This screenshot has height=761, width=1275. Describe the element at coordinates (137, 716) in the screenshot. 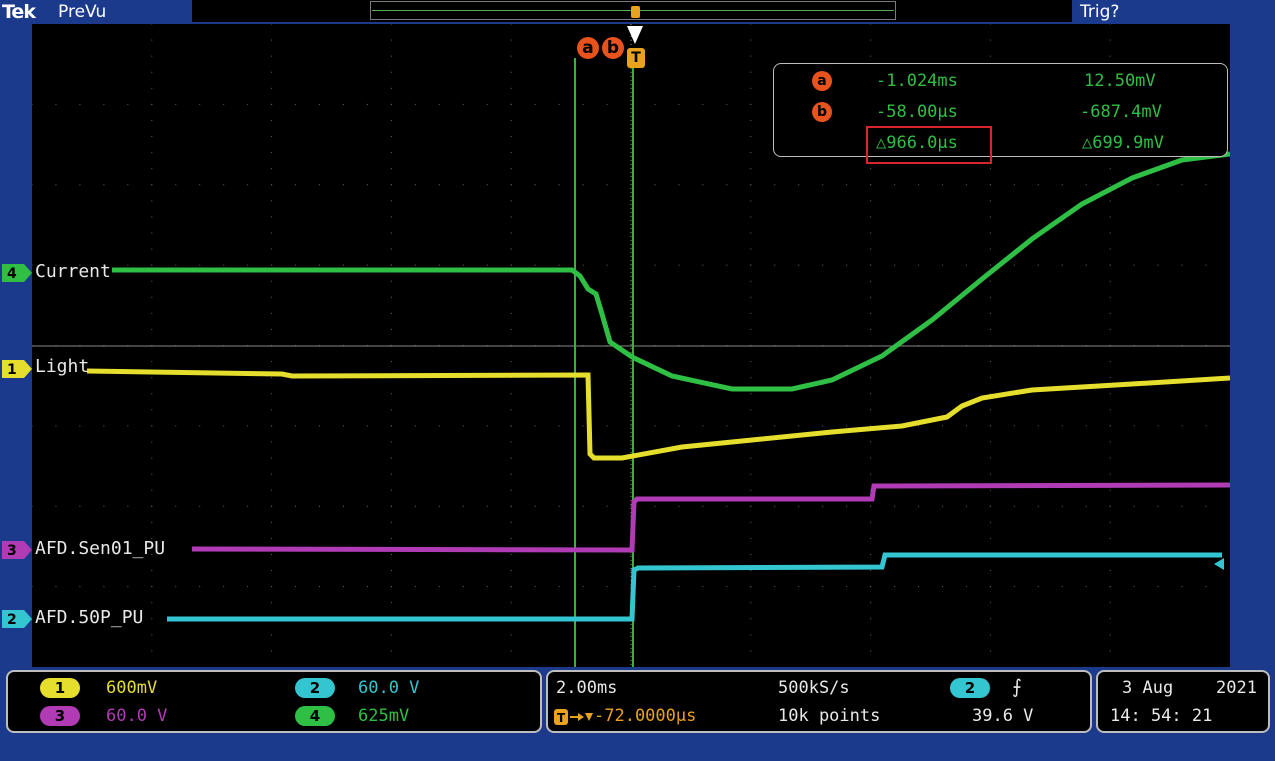

I see `ch3-scale: 60.0 V` at that location.